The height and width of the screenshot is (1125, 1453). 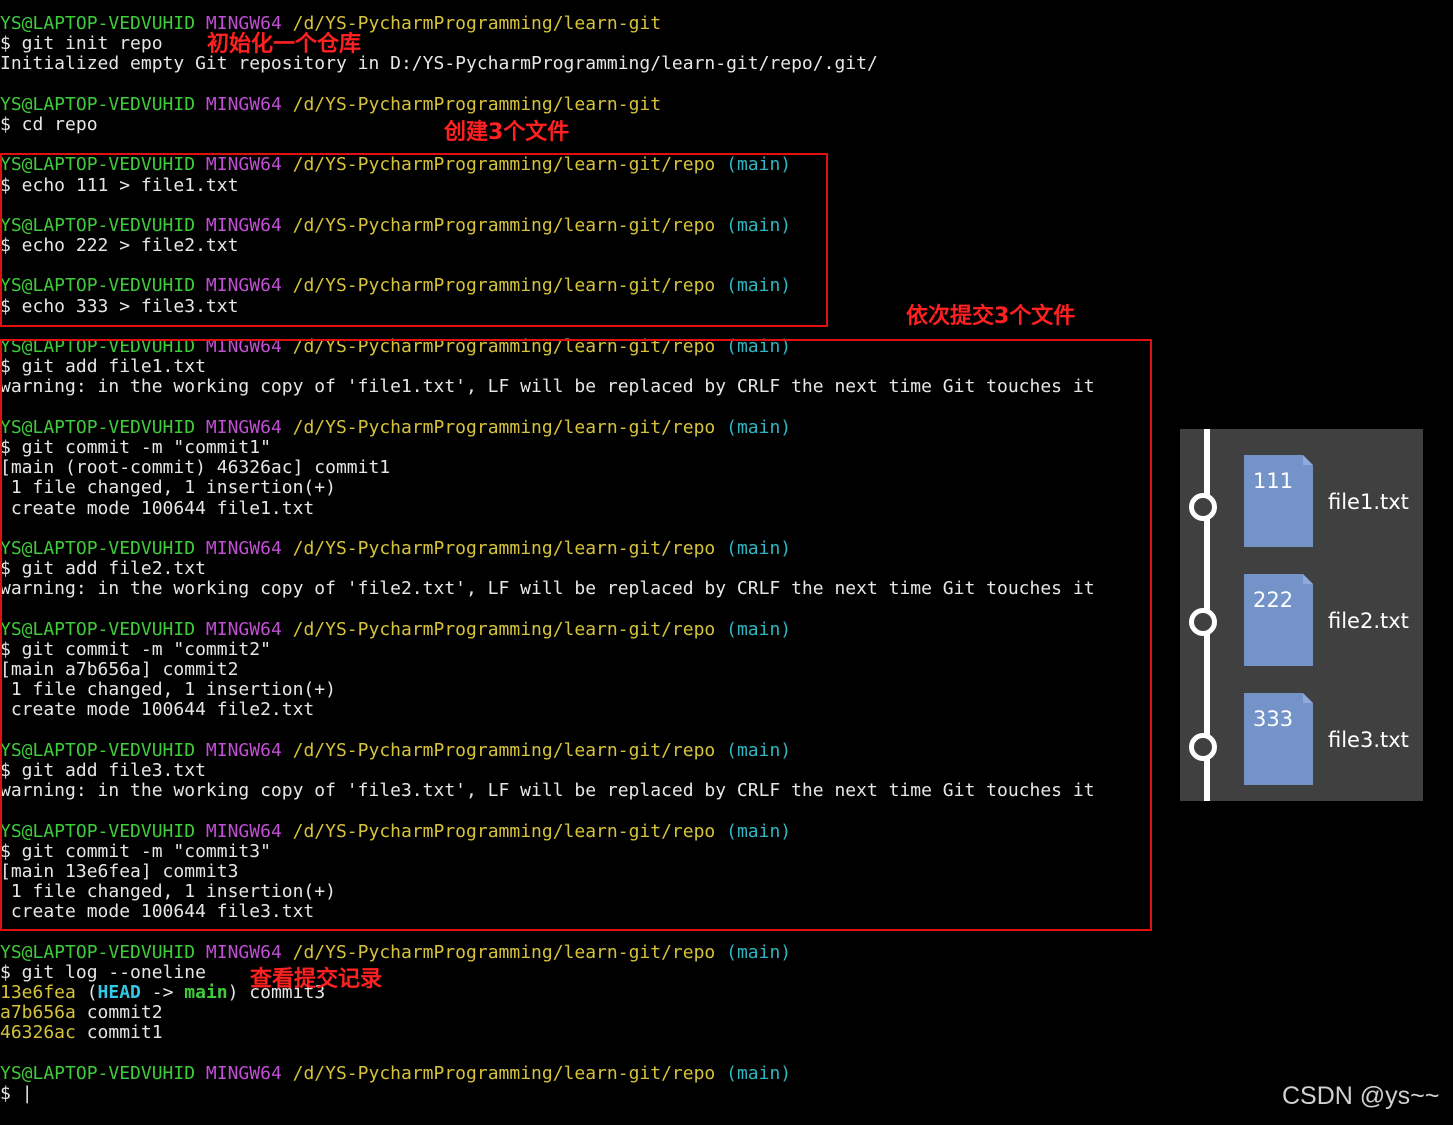 What do you see at coordinates (38, 1013) in the screenshot?
I see `terminal-hash-text: a7b656a` at bounding box center [38, 1013].